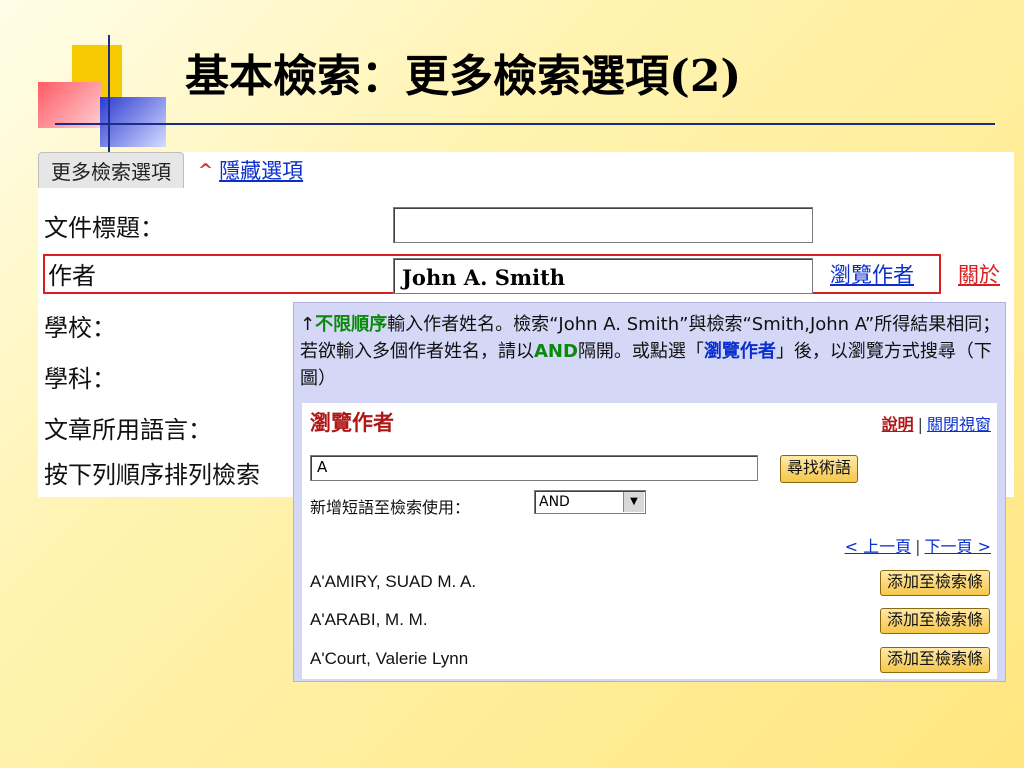 The image size is (1024, 768). Describe the element at coordinates (872, 274) in the screenshot. I see `browse-authors-link: 瀏覽作者` at that location.